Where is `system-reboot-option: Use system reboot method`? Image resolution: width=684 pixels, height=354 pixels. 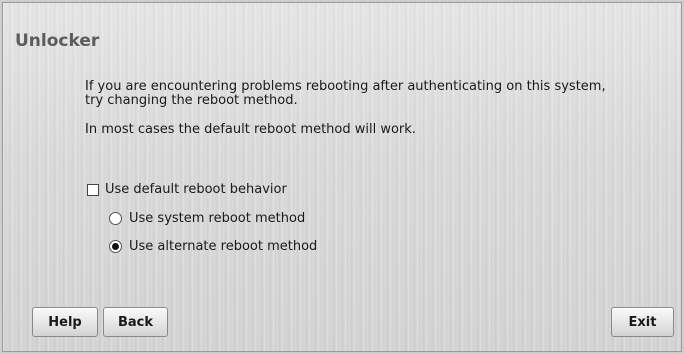 system-reboot-option: Use system reboot method is located at coordinates (207, 218).